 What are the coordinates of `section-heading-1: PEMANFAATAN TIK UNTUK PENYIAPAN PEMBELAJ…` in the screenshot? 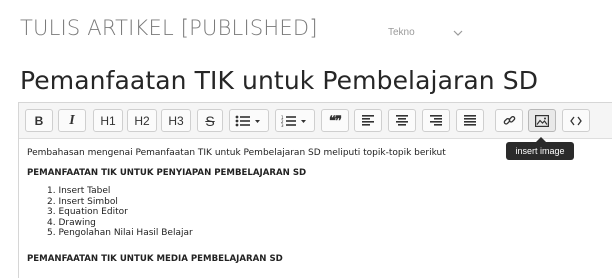 It's located at (167, 173).